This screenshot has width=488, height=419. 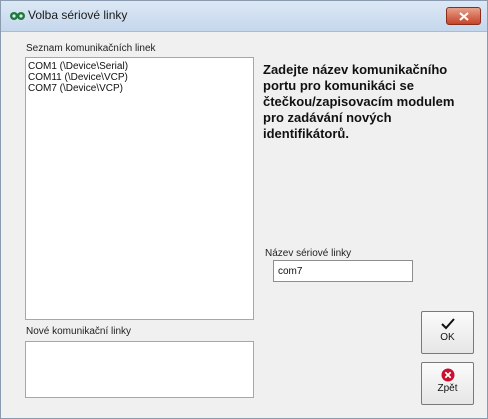 What do you see at coordinates (447, 337) in the screenshot?
I see `ok-button-label: OK` at bounding box center [447, 337].